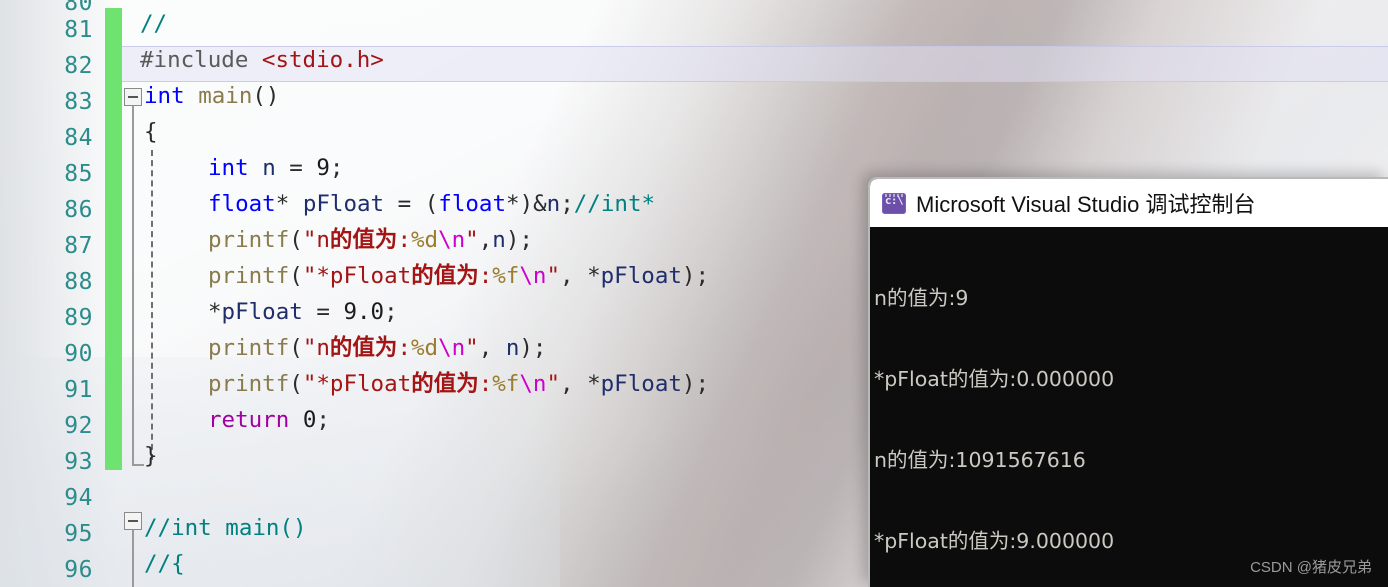 This screenshot has height=587, width=1388. I want to click on trailing-comment: //int*, so click(614, 204).